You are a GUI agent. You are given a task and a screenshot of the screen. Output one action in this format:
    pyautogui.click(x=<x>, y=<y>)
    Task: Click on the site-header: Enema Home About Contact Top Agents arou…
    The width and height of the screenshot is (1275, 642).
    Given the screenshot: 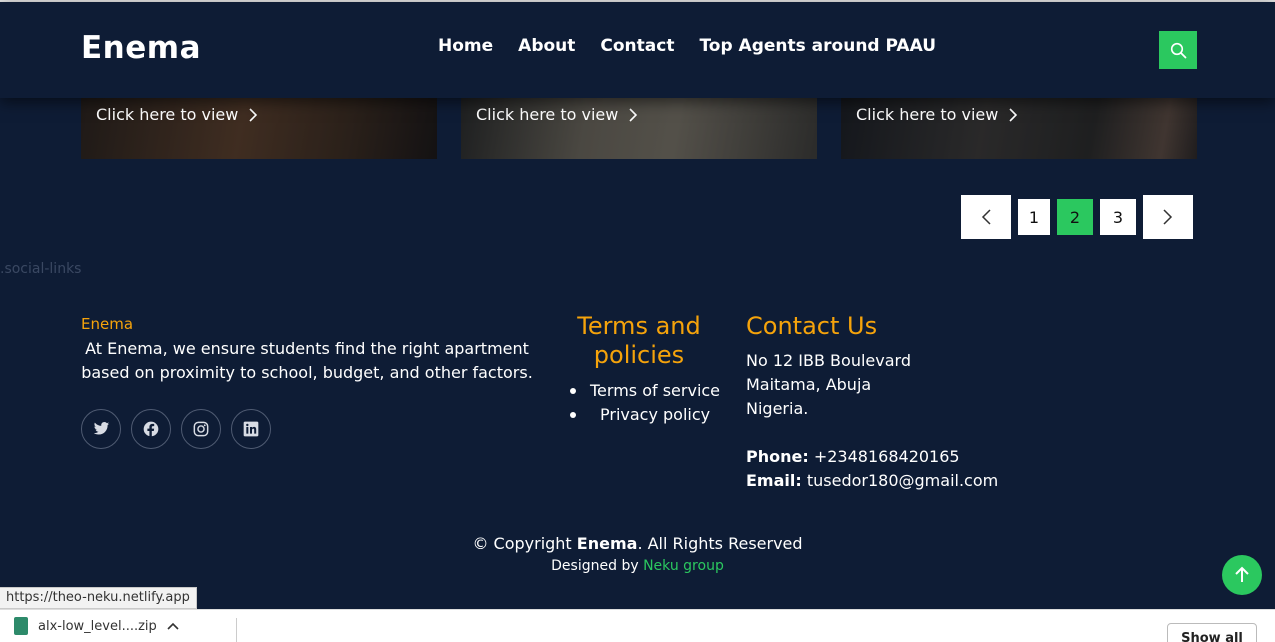 What is the action you would take?
    pyautogui.click(x=637, y=50)
    